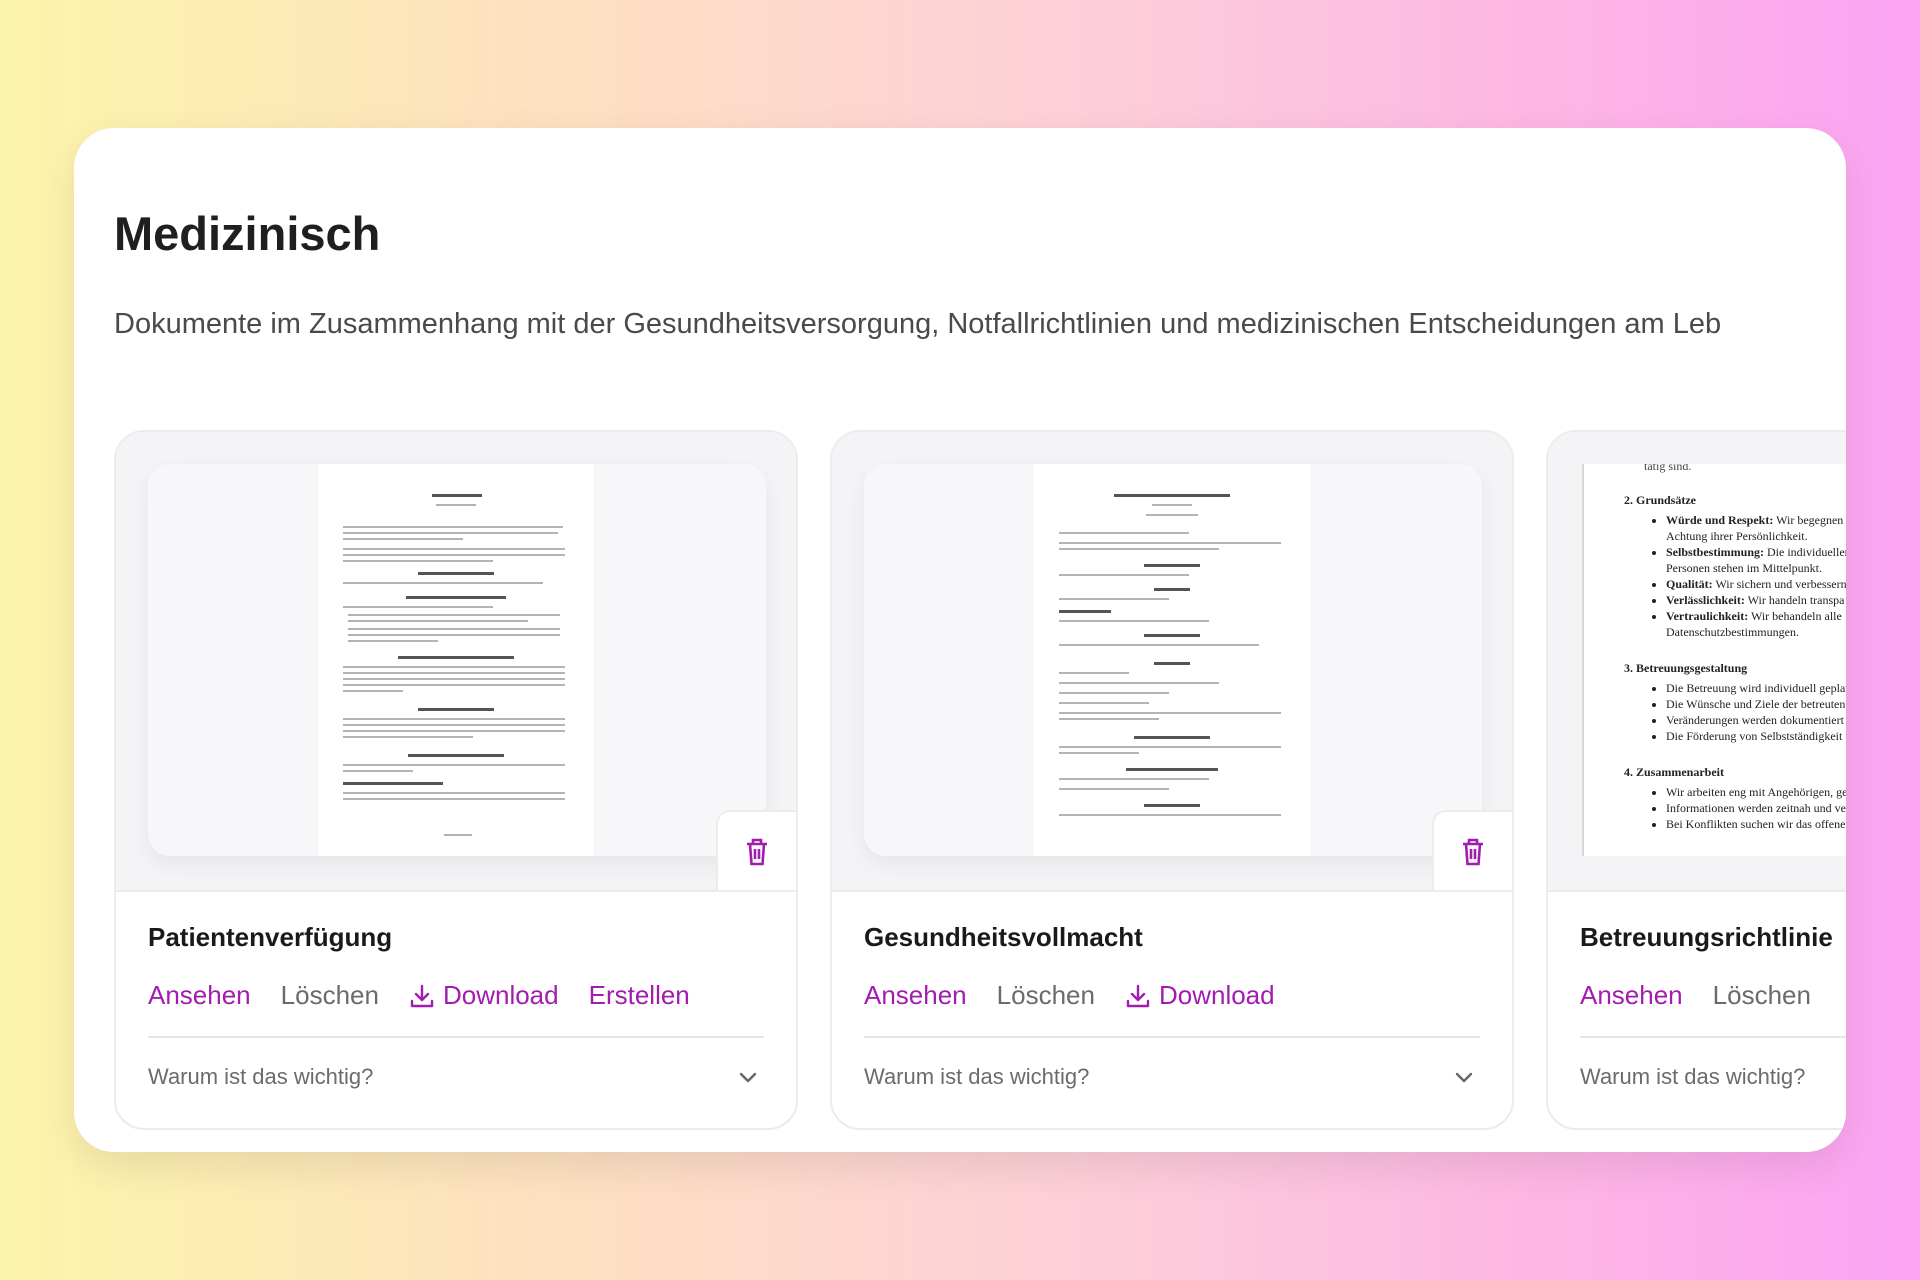 The width and height of the screenshot is (1920, 1280). Describe the element at coordinates (1695, 995) in the screenshot. I see `card-actions: Ansehen Löschen` at that location.